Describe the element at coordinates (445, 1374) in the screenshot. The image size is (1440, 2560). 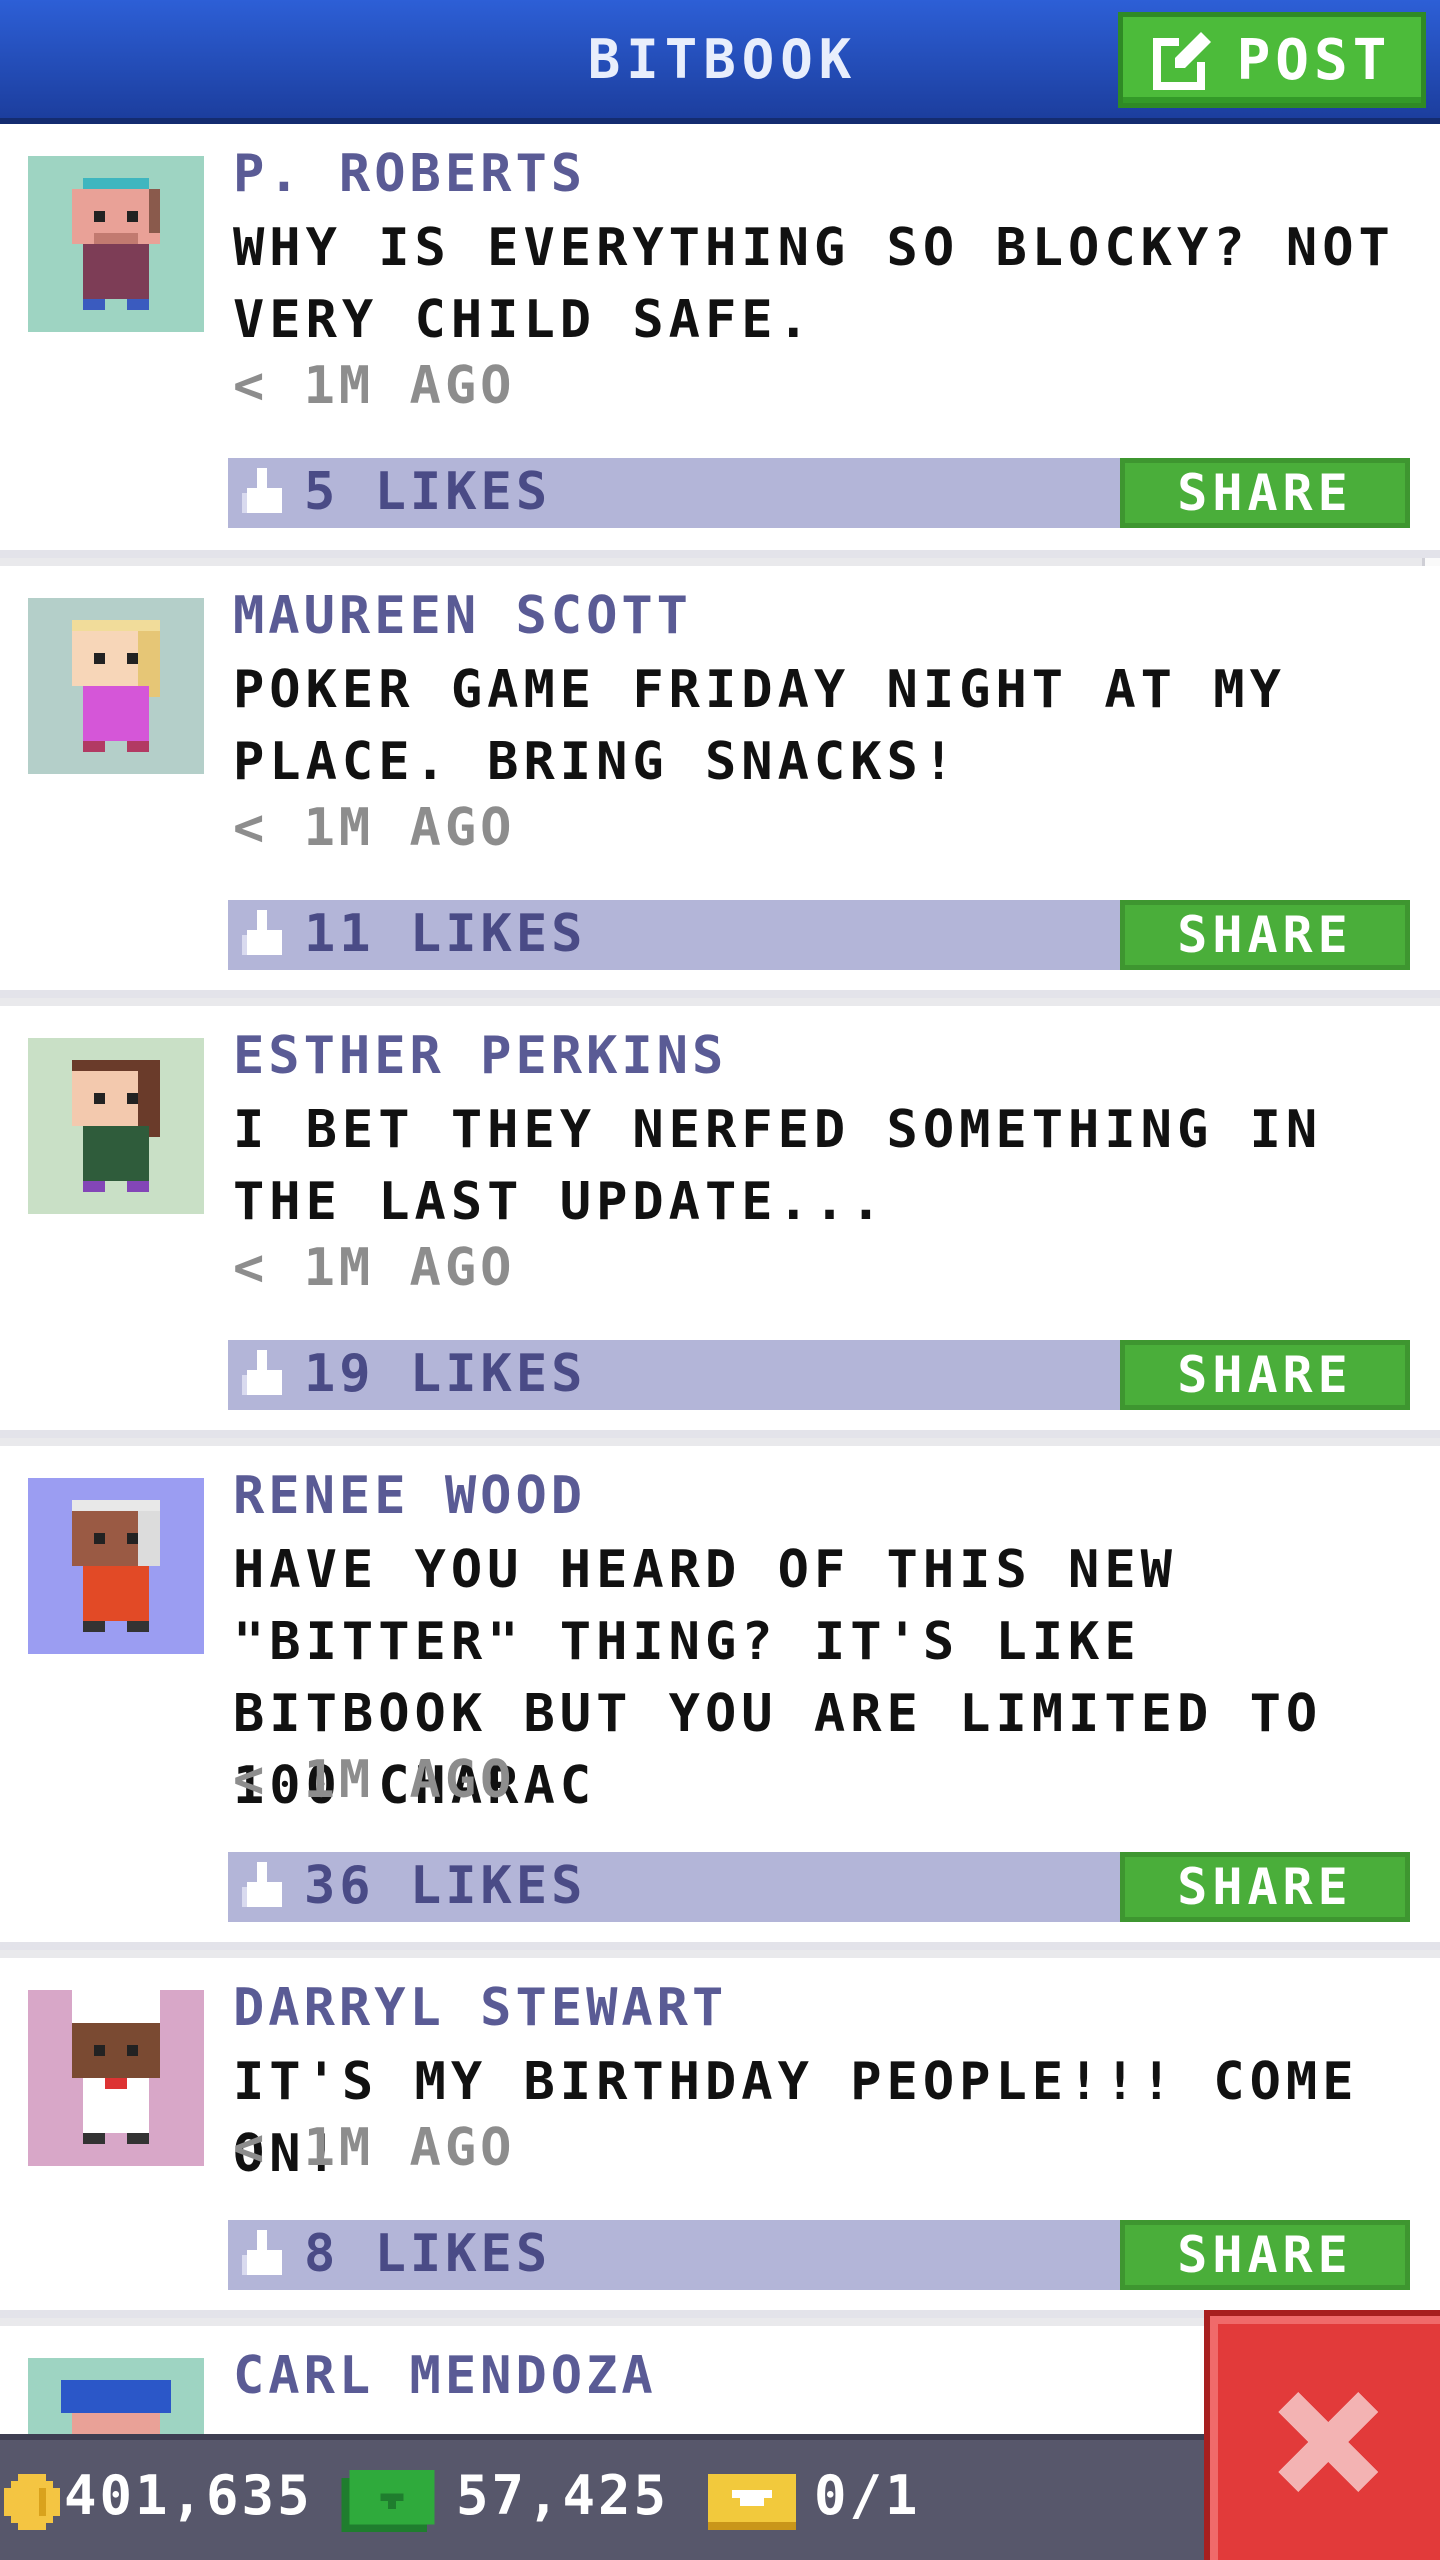
I see `likes-count: 19 LIKES` at that location.